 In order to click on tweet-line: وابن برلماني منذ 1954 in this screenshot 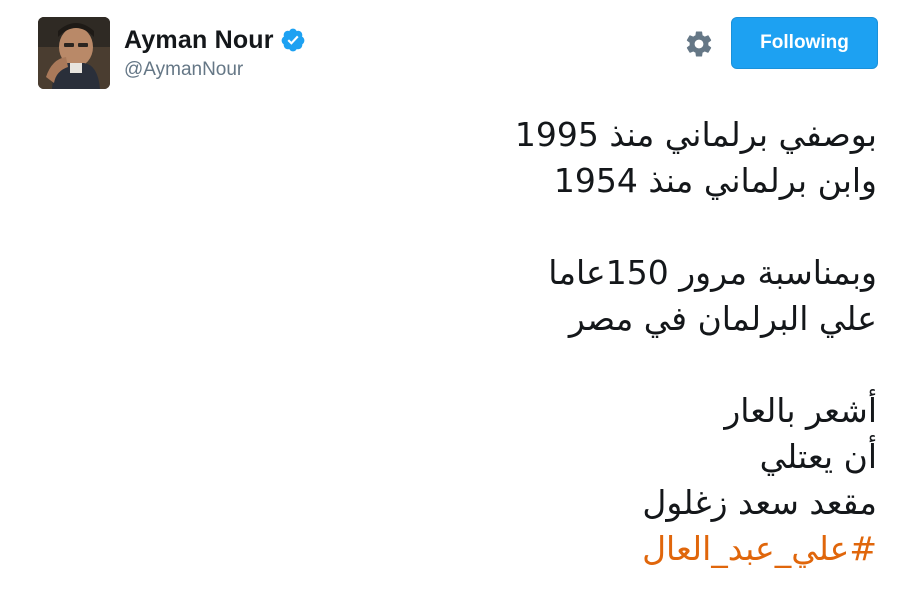, I will do `click(715, 180)`.